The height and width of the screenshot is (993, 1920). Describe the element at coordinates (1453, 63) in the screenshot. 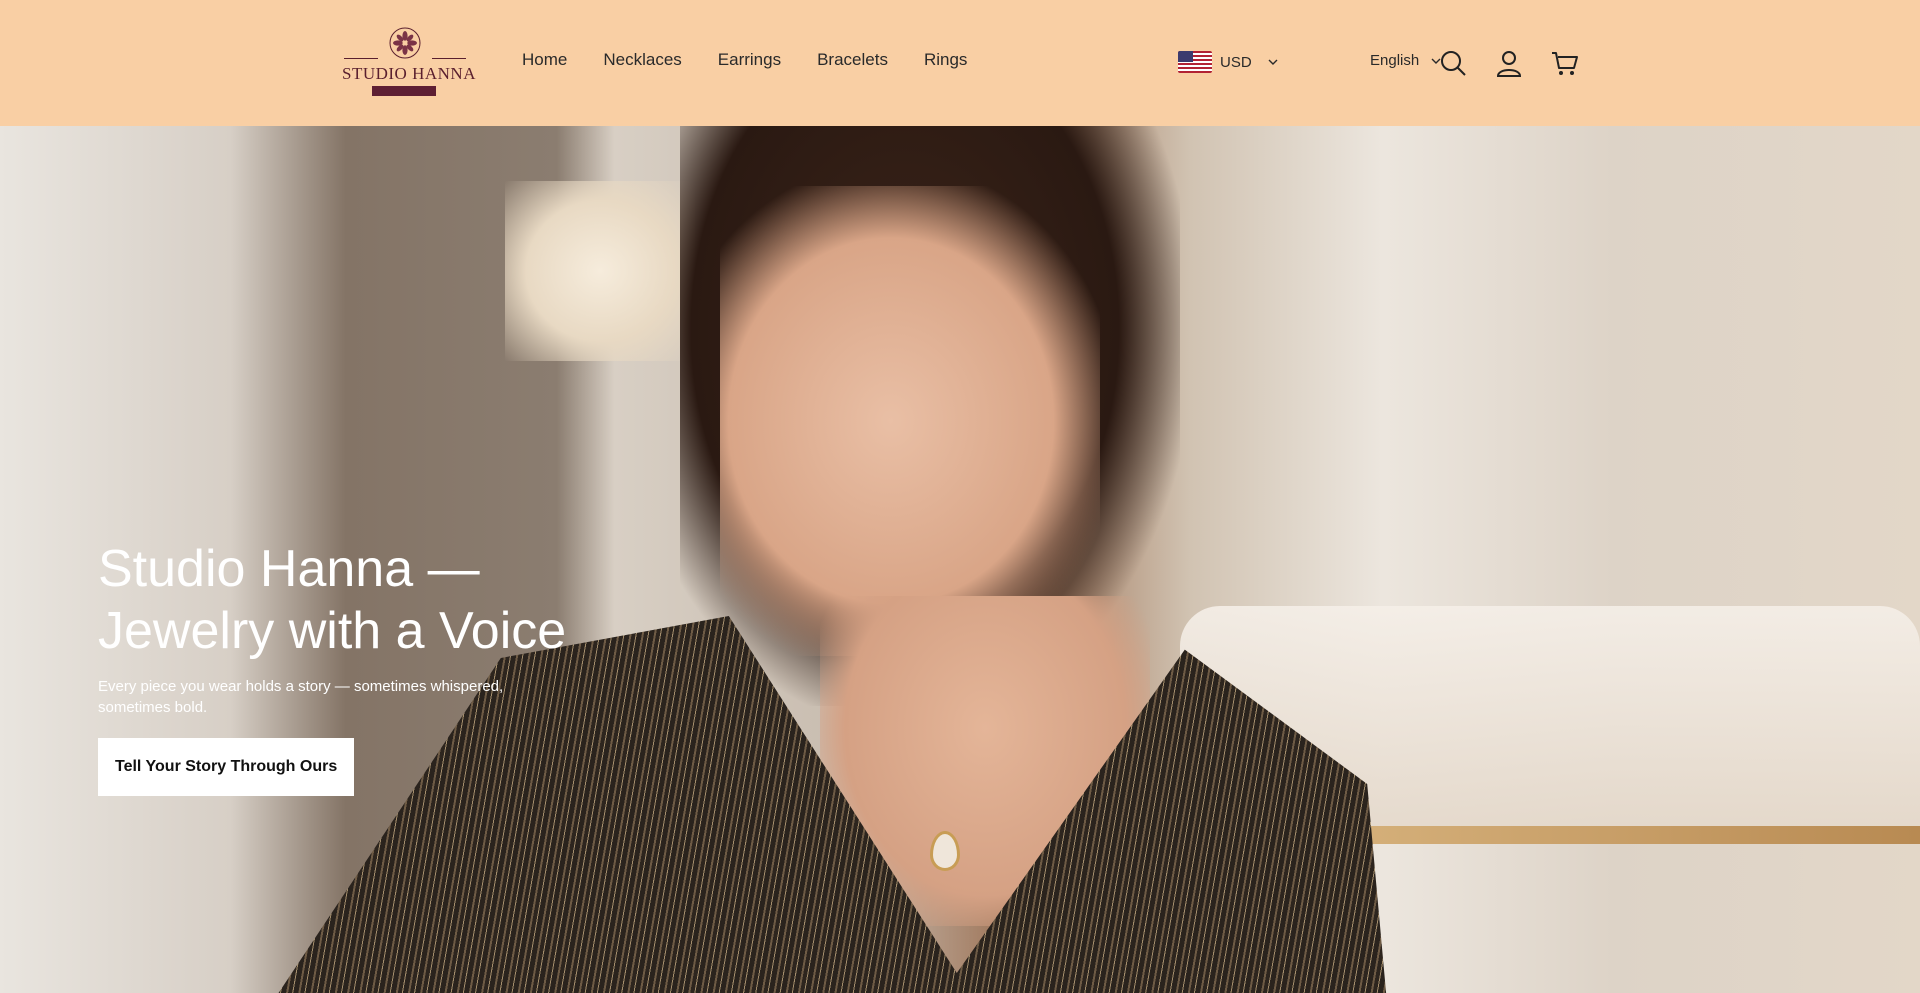

I see `search-icon` at that location.